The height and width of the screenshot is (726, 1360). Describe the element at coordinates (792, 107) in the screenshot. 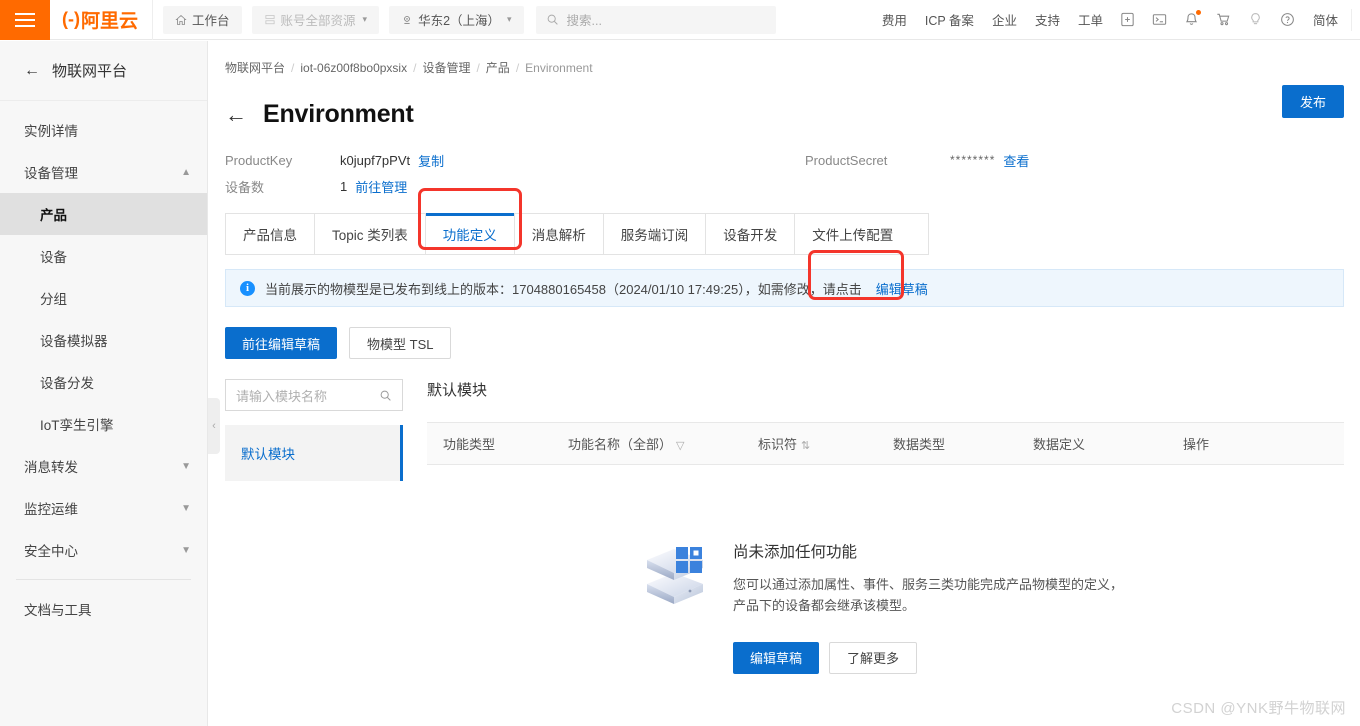

I see `page-header: ← Environment 发布` at that location.